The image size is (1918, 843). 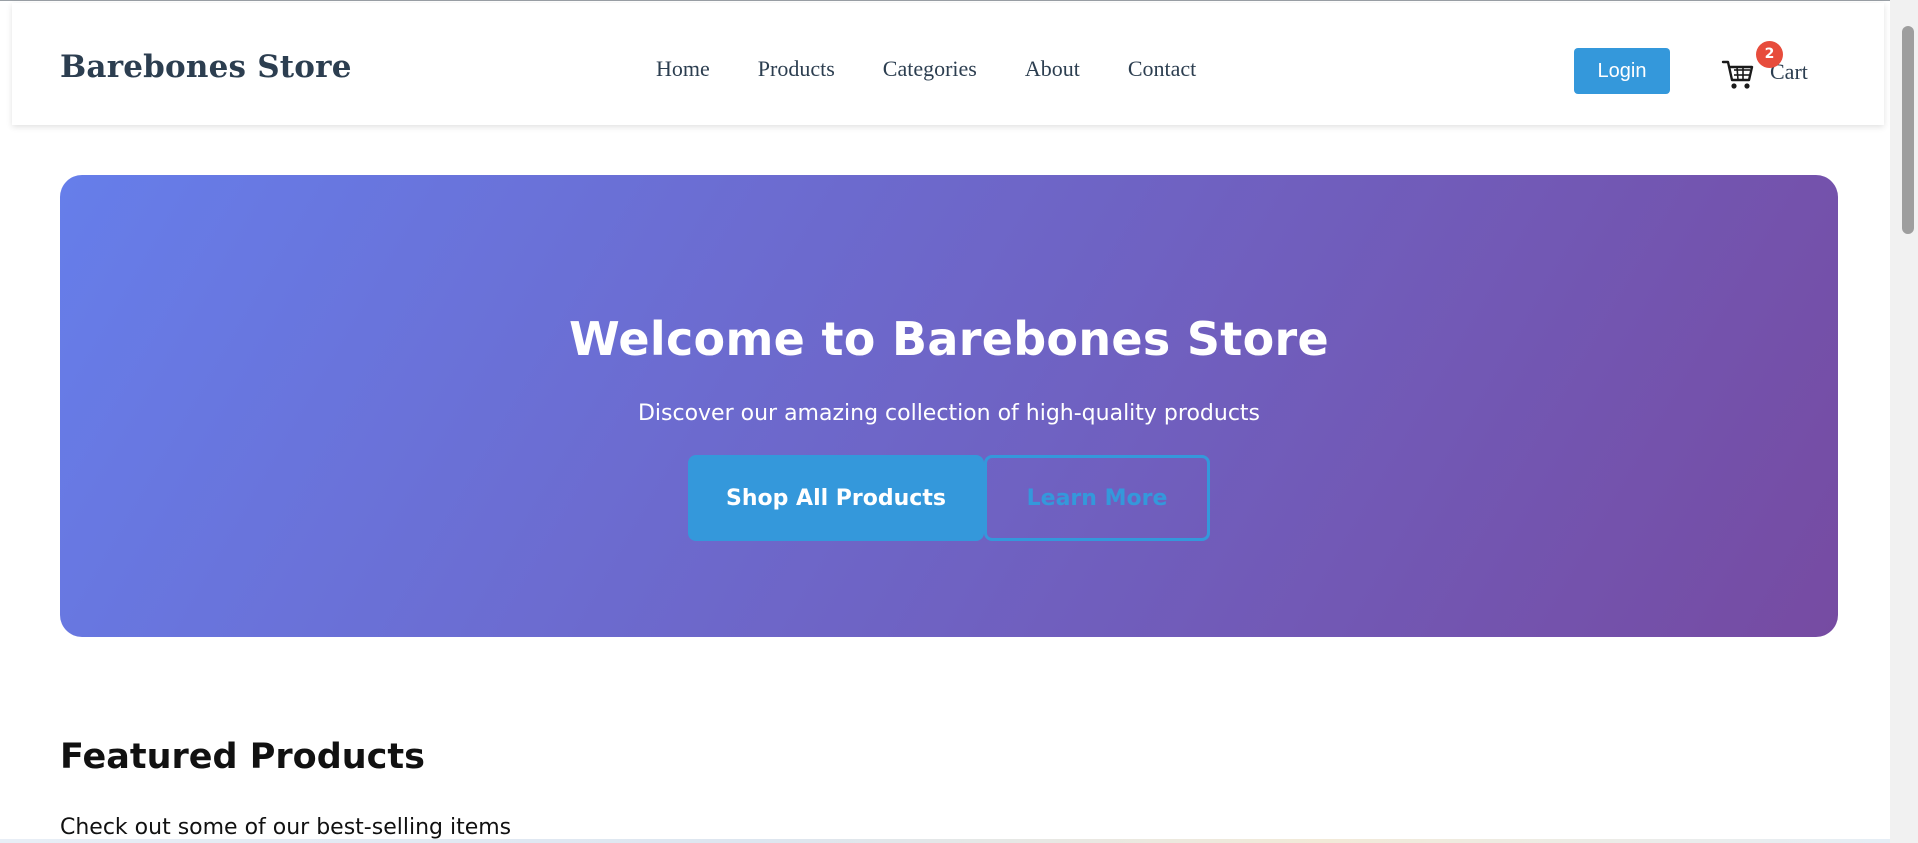 I want to click on nav-about-link: About, so click(x=1052, y=69).